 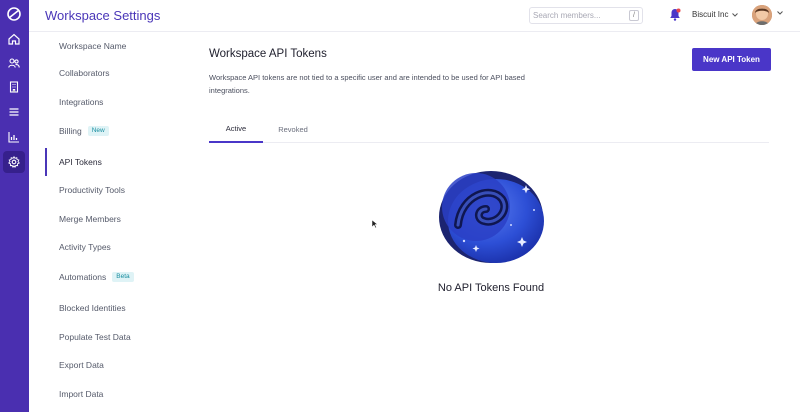 What do you see at coordinates (293, 129) in the screenshot?
I see `tab-revoked: Revoked` at bounding box center [293, 129].